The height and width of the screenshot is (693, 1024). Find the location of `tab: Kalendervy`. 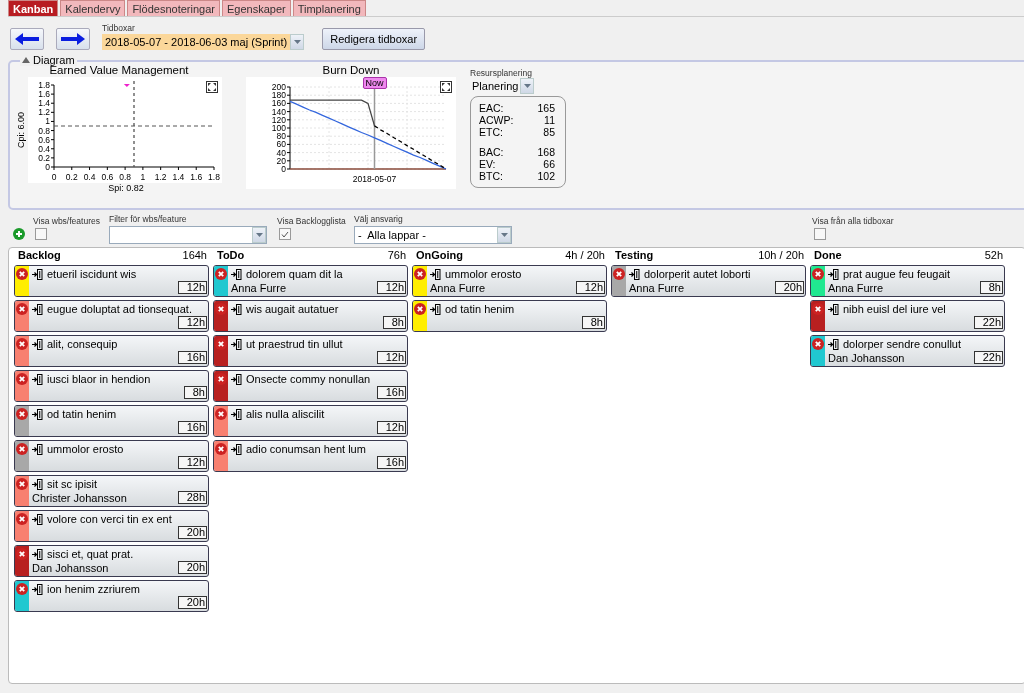

tab: Kalendervy is located at coordinates (93, 8).